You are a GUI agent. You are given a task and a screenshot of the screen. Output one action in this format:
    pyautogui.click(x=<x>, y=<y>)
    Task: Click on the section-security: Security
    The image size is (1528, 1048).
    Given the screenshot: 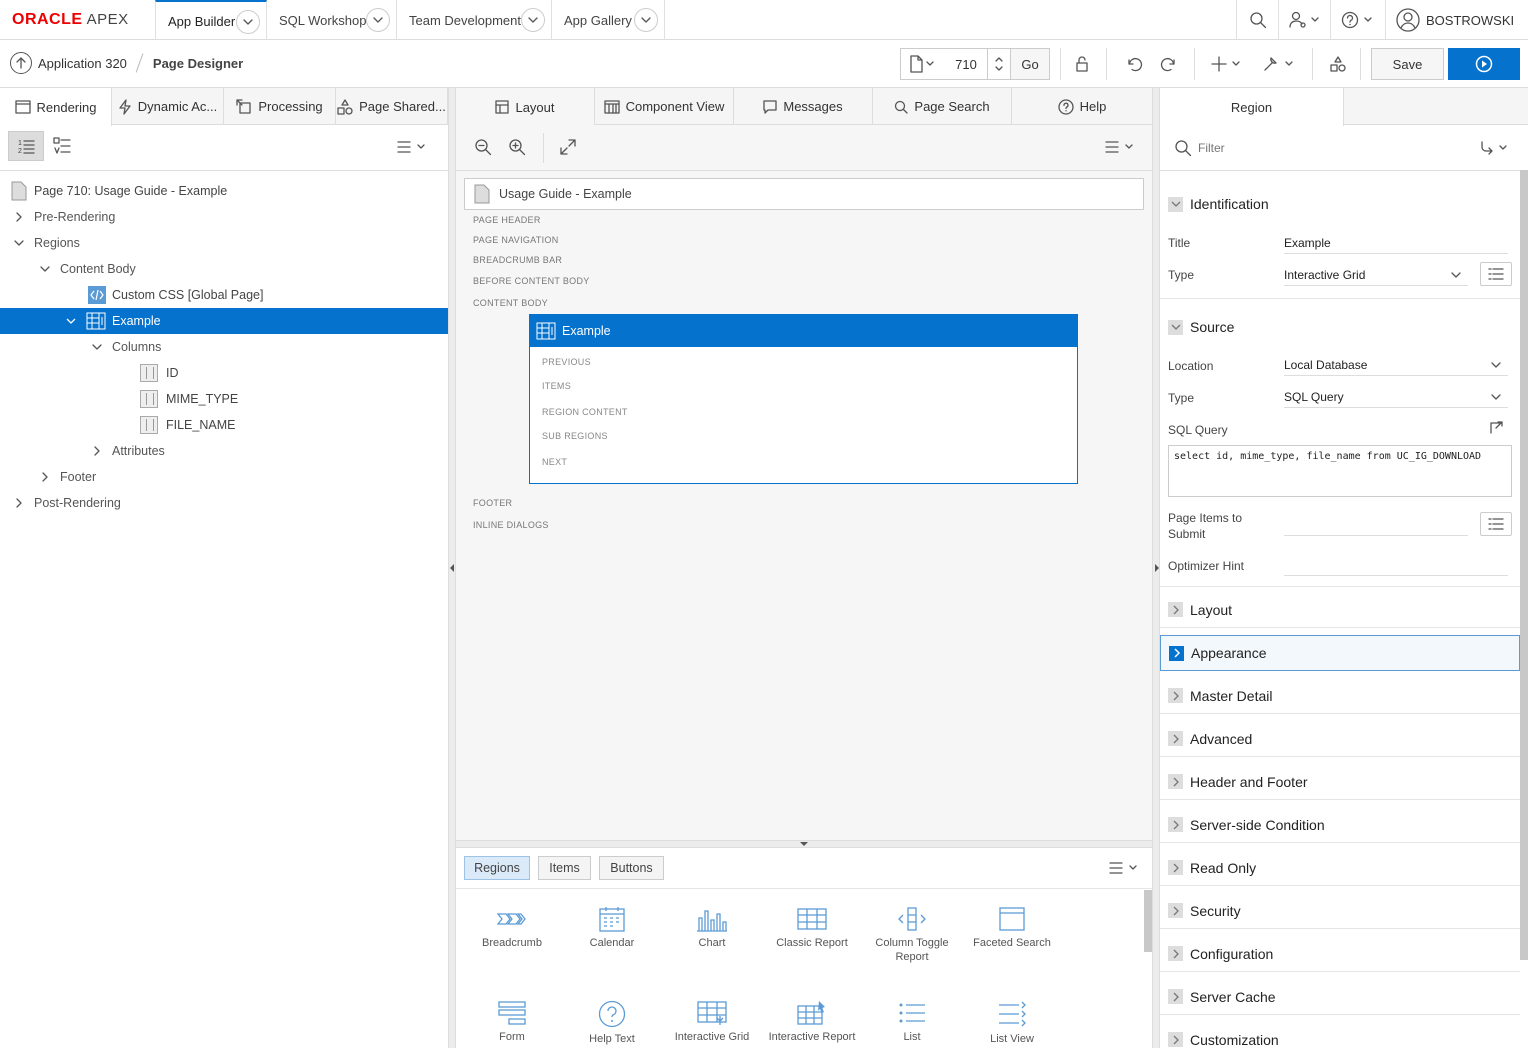 What is the action you would take?
    pyautogui.click(x=1340, y=911)
    